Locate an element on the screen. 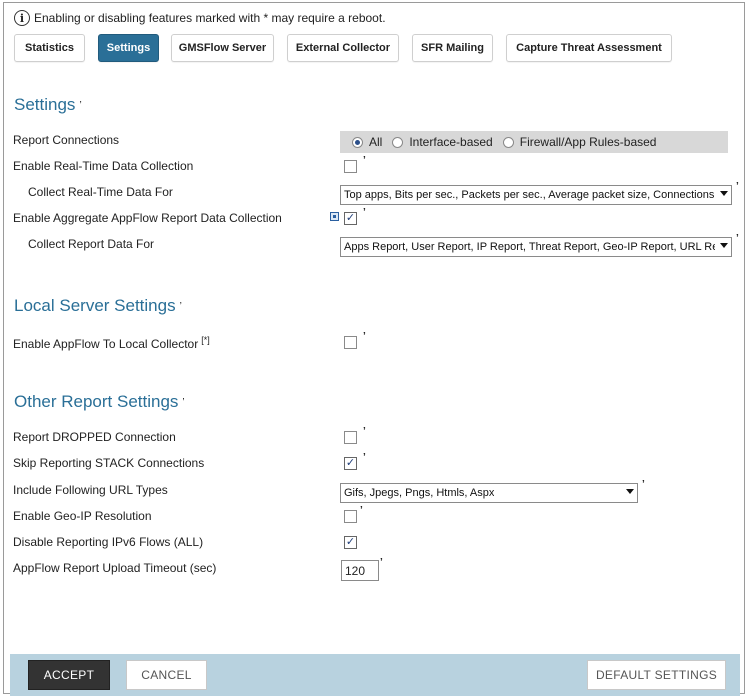 Image resolution: width=748 pixels, height=697 pixels. settings-heading: Settings’ is located at coordinates (48, 104).